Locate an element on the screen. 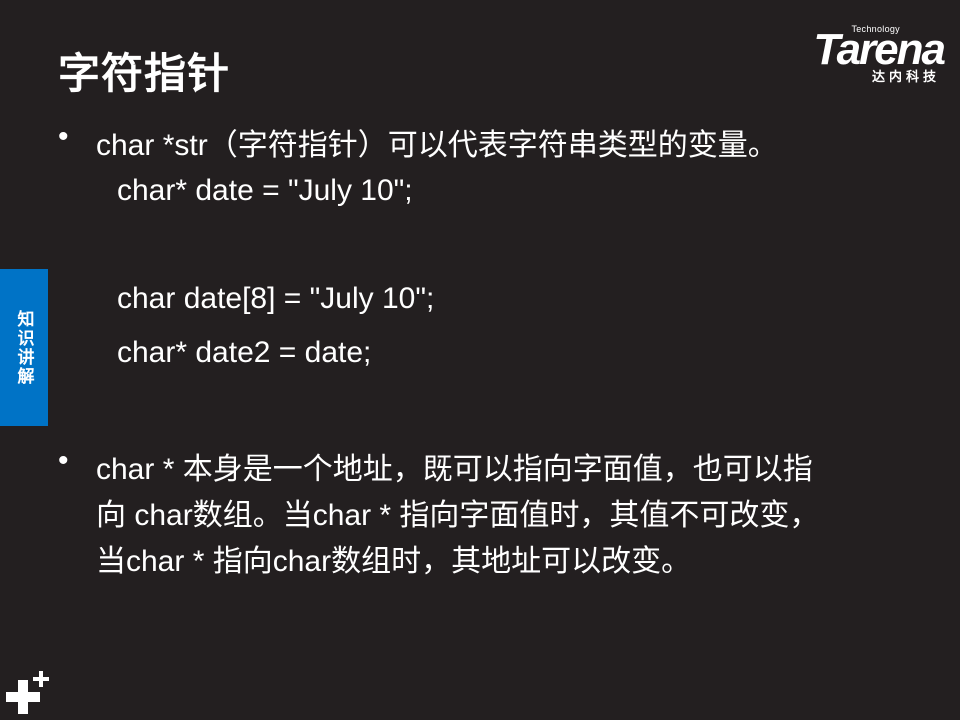 The image size is (960, 720). bullet-text-line: char * 本身是一个地址，既可以指向字面值，也可以指 is located at coordinates (454, 469).